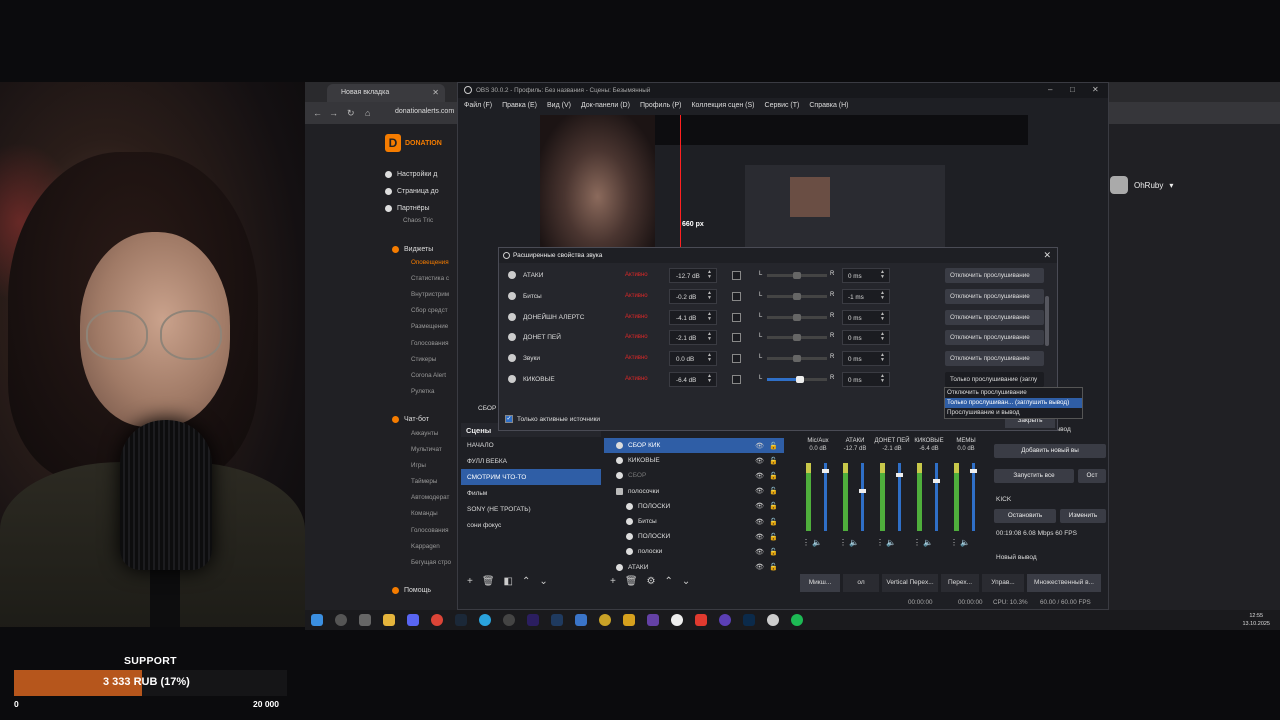 This screenshot has height=720, width=1280. Describe the element at coordinates (425, 174) in the screenshot. I see `sidebar-item-settings: Настройки д` at that location.